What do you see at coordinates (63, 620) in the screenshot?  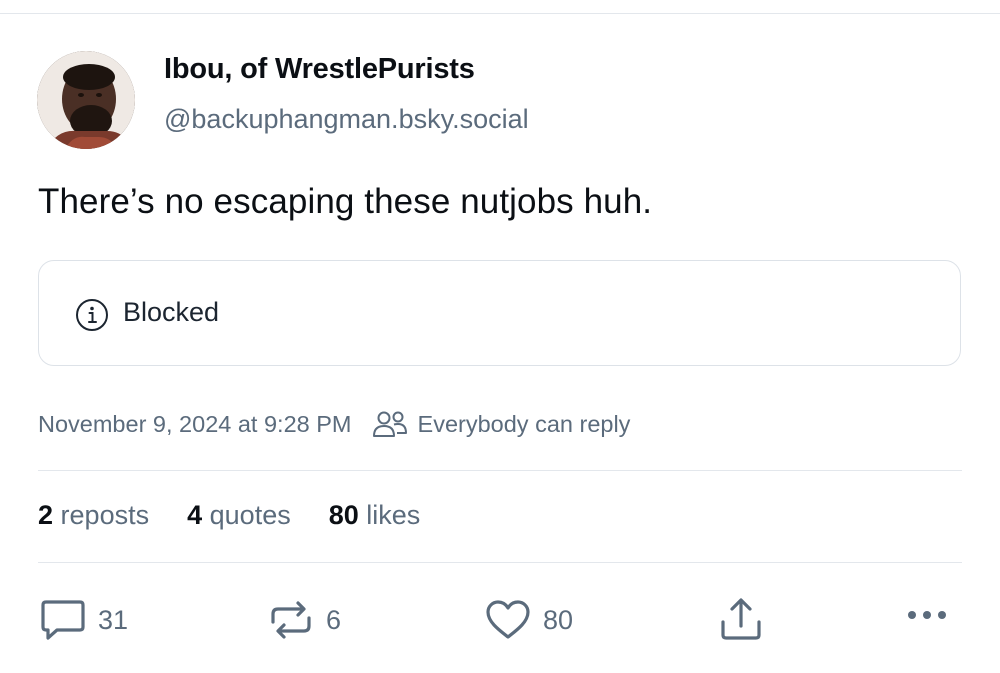 I see `comment-icon` at bounding box center [63, 620].